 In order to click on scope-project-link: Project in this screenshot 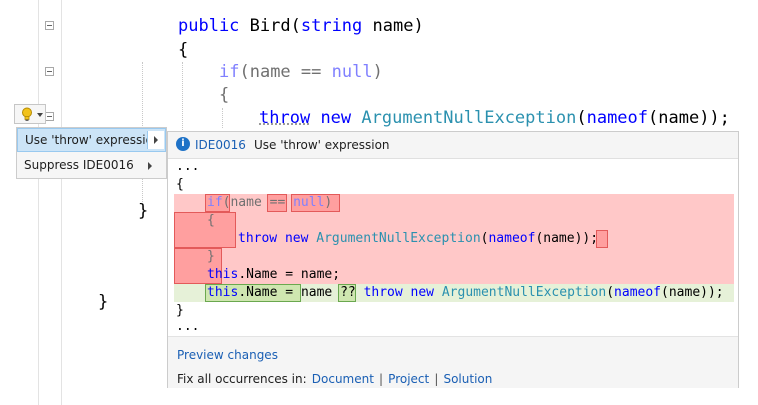, I will do `click(408, 379)`.